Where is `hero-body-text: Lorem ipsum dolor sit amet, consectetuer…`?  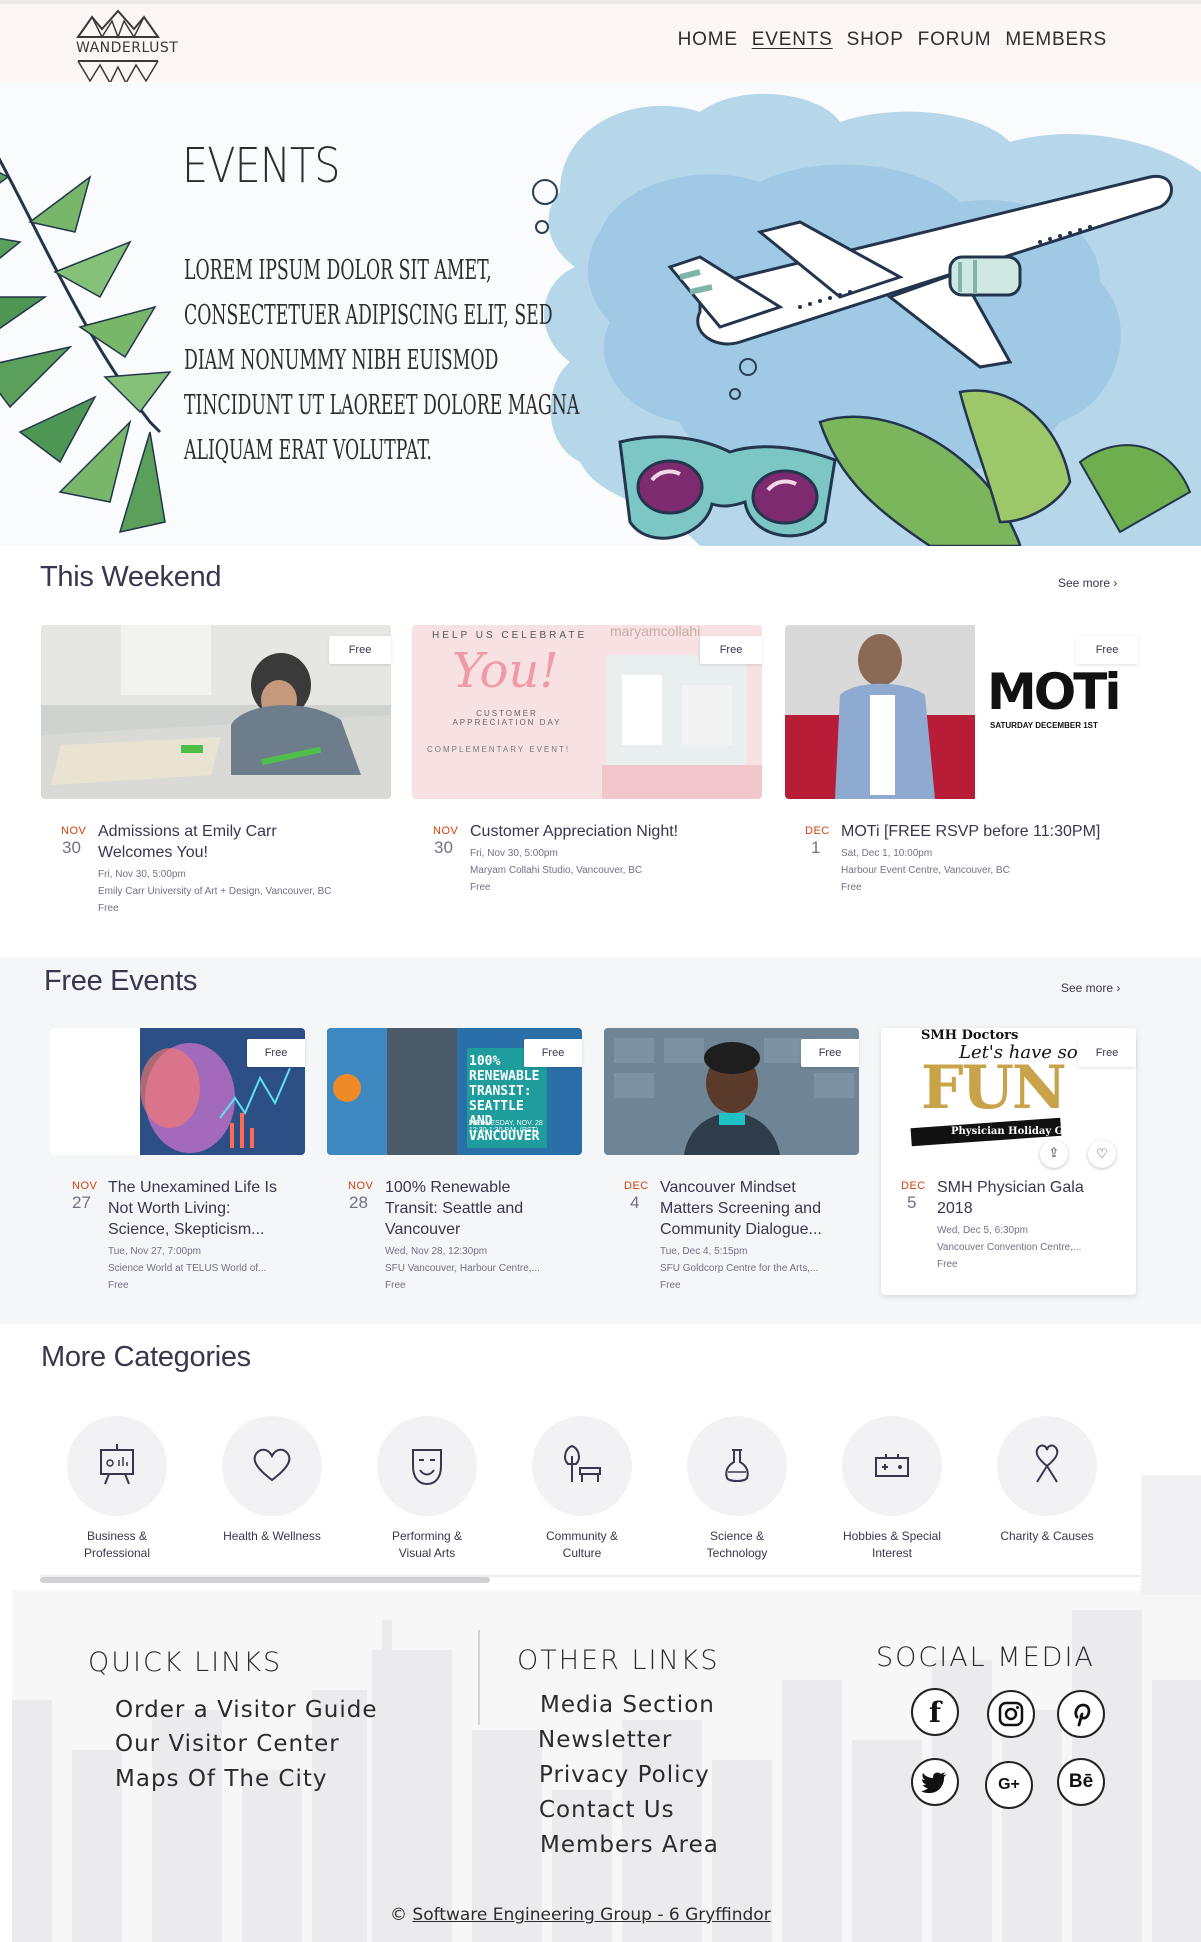 hero-body-text: Lorem ipsum dolor sit amet, consectetuer… is located at coordinates (382, 360).